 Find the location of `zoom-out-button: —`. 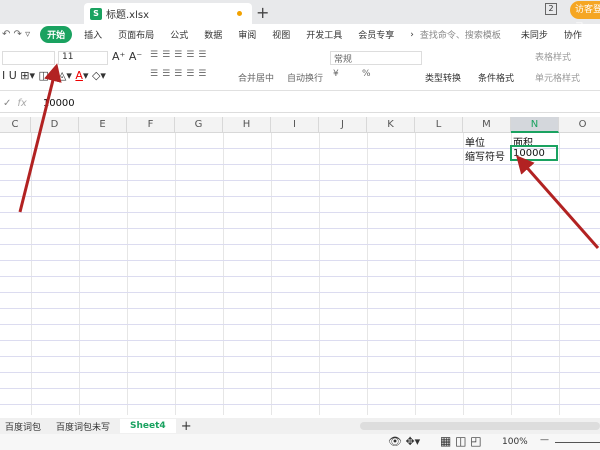

zoom-out-button: — is located at coordinates (544, 440).